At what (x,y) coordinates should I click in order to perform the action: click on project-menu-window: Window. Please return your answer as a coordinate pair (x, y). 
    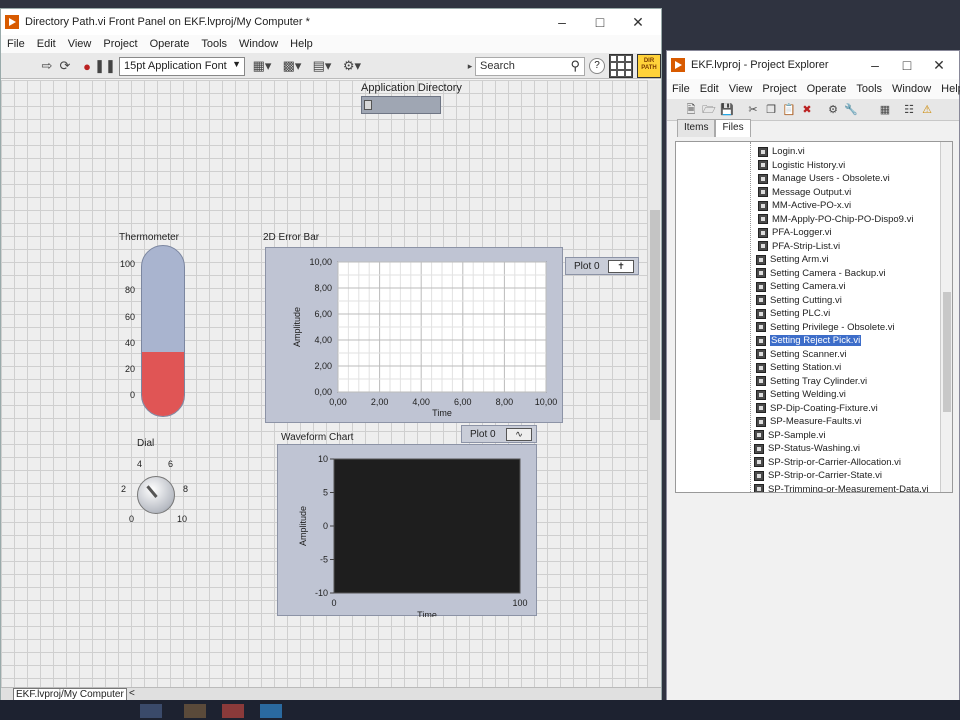
    Looking at the image, I should click on (911, 89).